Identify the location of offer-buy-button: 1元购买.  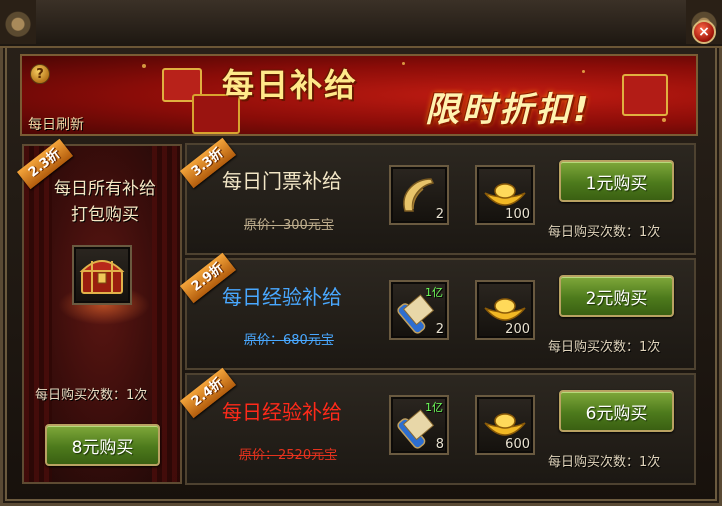
(616, 181).